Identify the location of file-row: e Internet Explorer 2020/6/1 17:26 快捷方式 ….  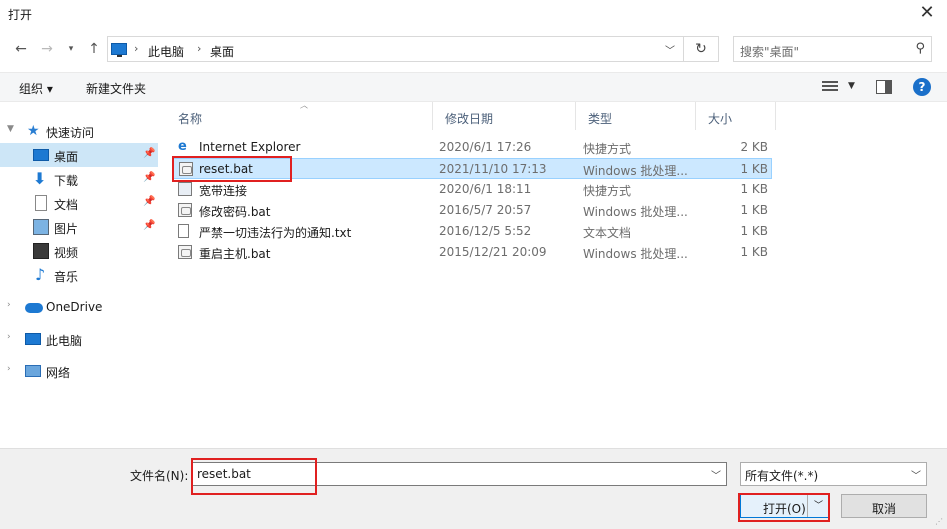
(472, 147).